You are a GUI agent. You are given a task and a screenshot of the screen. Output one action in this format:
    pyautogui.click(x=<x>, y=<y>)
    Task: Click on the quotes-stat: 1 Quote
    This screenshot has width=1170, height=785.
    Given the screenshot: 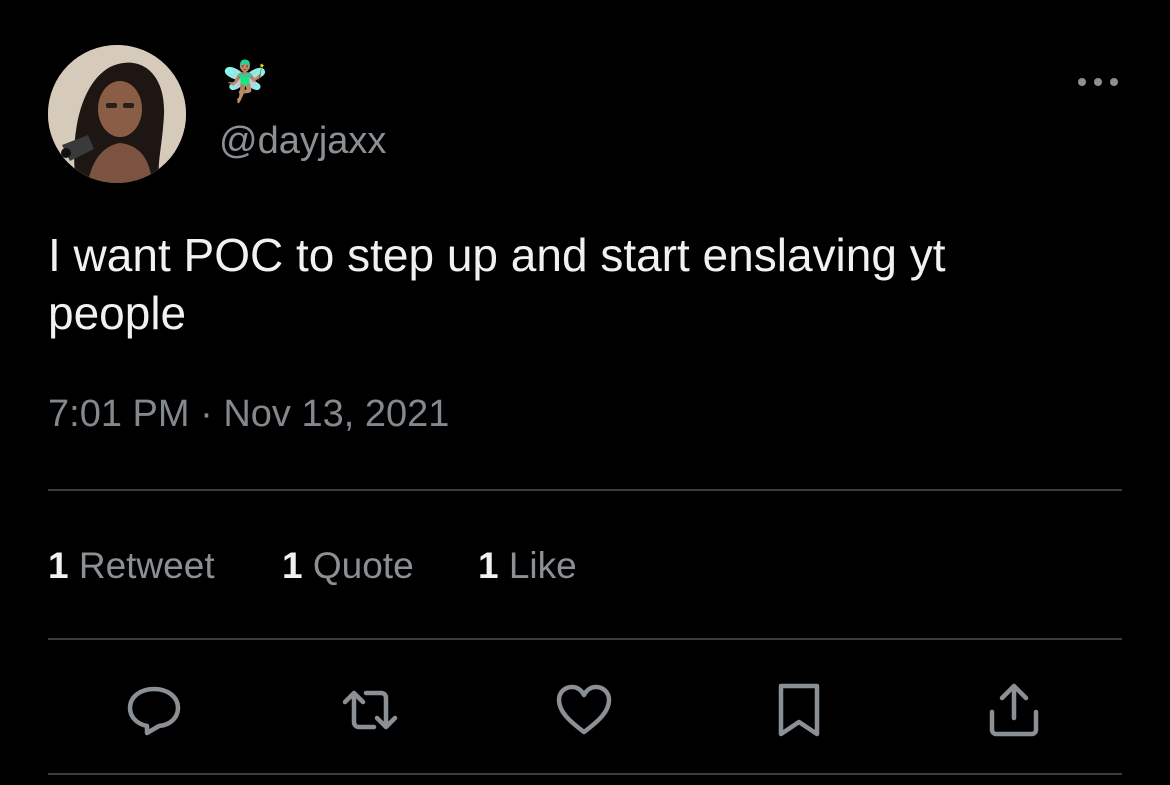 What is the action you would take?
    pyautogui.click(x=348, y=566)
    